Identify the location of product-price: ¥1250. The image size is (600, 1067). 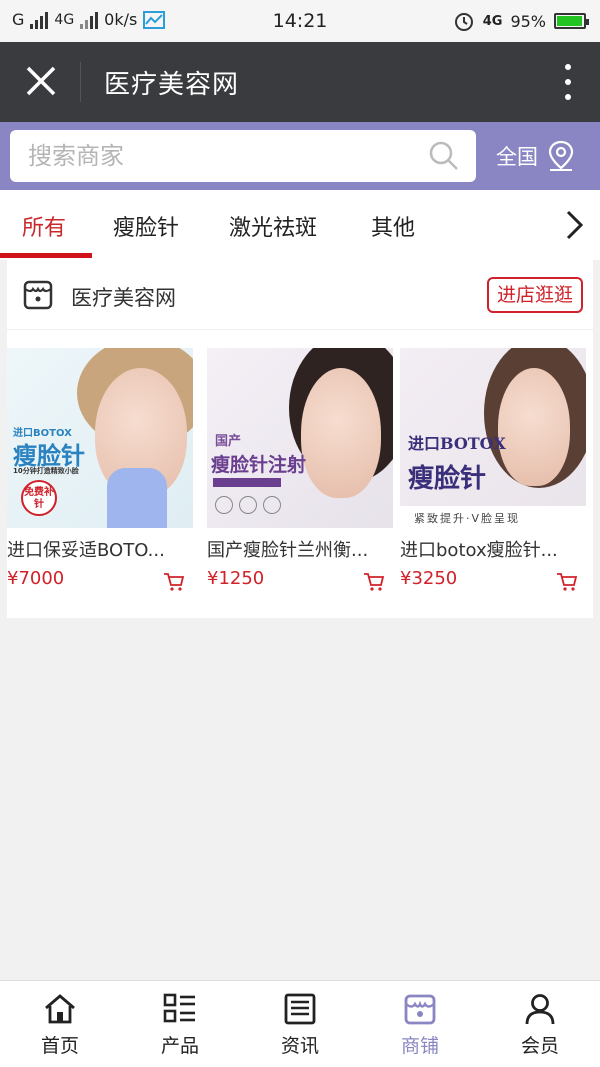
(236, 578).